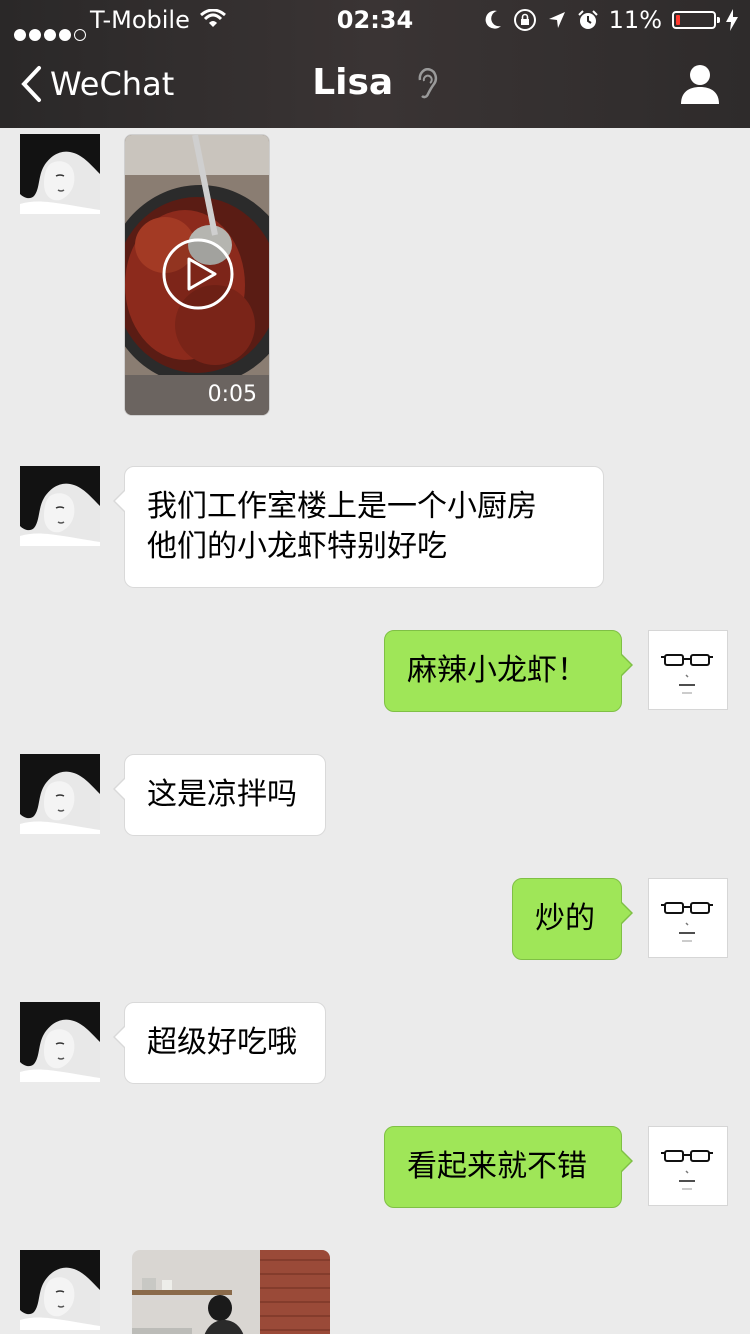  What do you see at coordinates (297, 546) in the screenshot?
I see `message-text: 他们的小龙虾特别好吃` at bounding box center [297, 546].